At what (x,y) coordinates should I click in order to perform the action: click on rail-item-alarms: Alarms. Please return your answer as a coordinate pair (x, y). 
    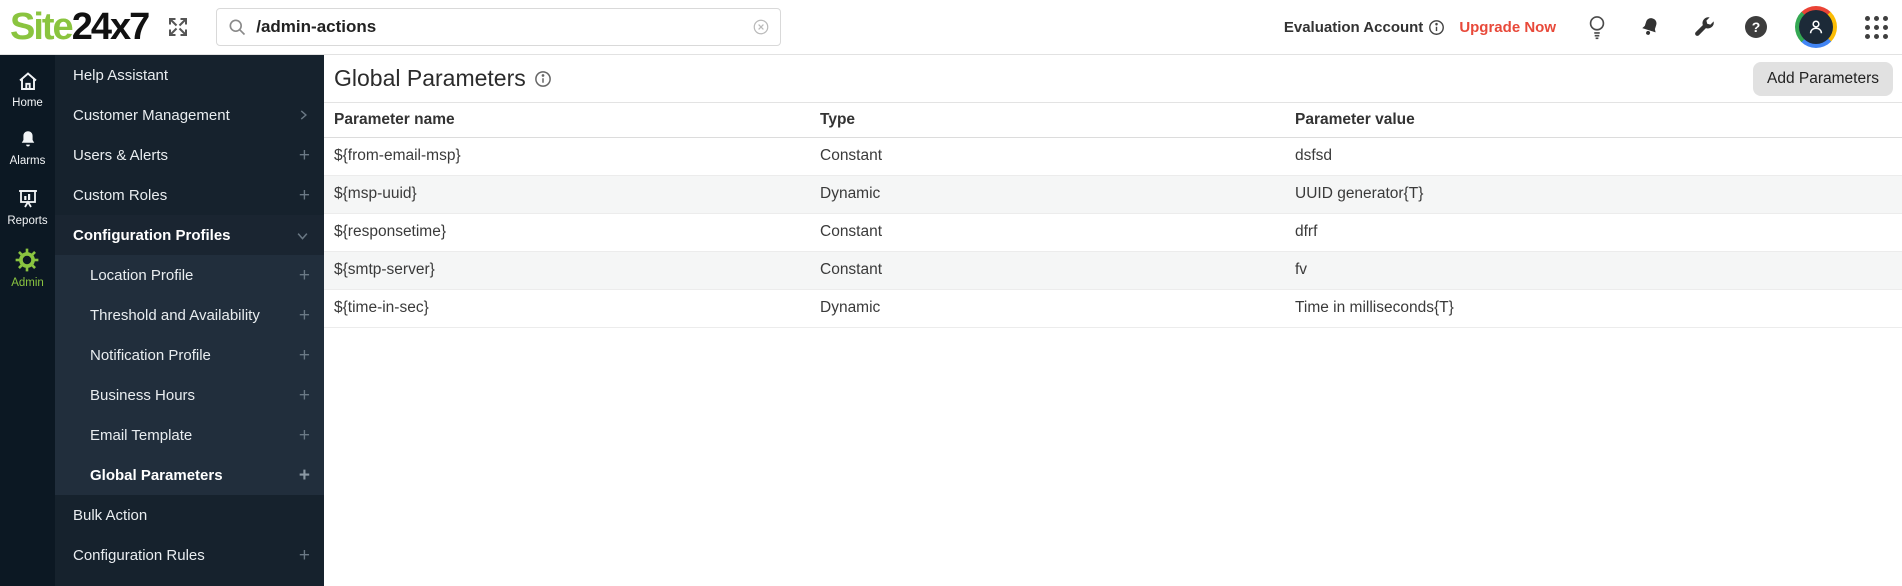
    Looking at the image, I should click on (27, 148).